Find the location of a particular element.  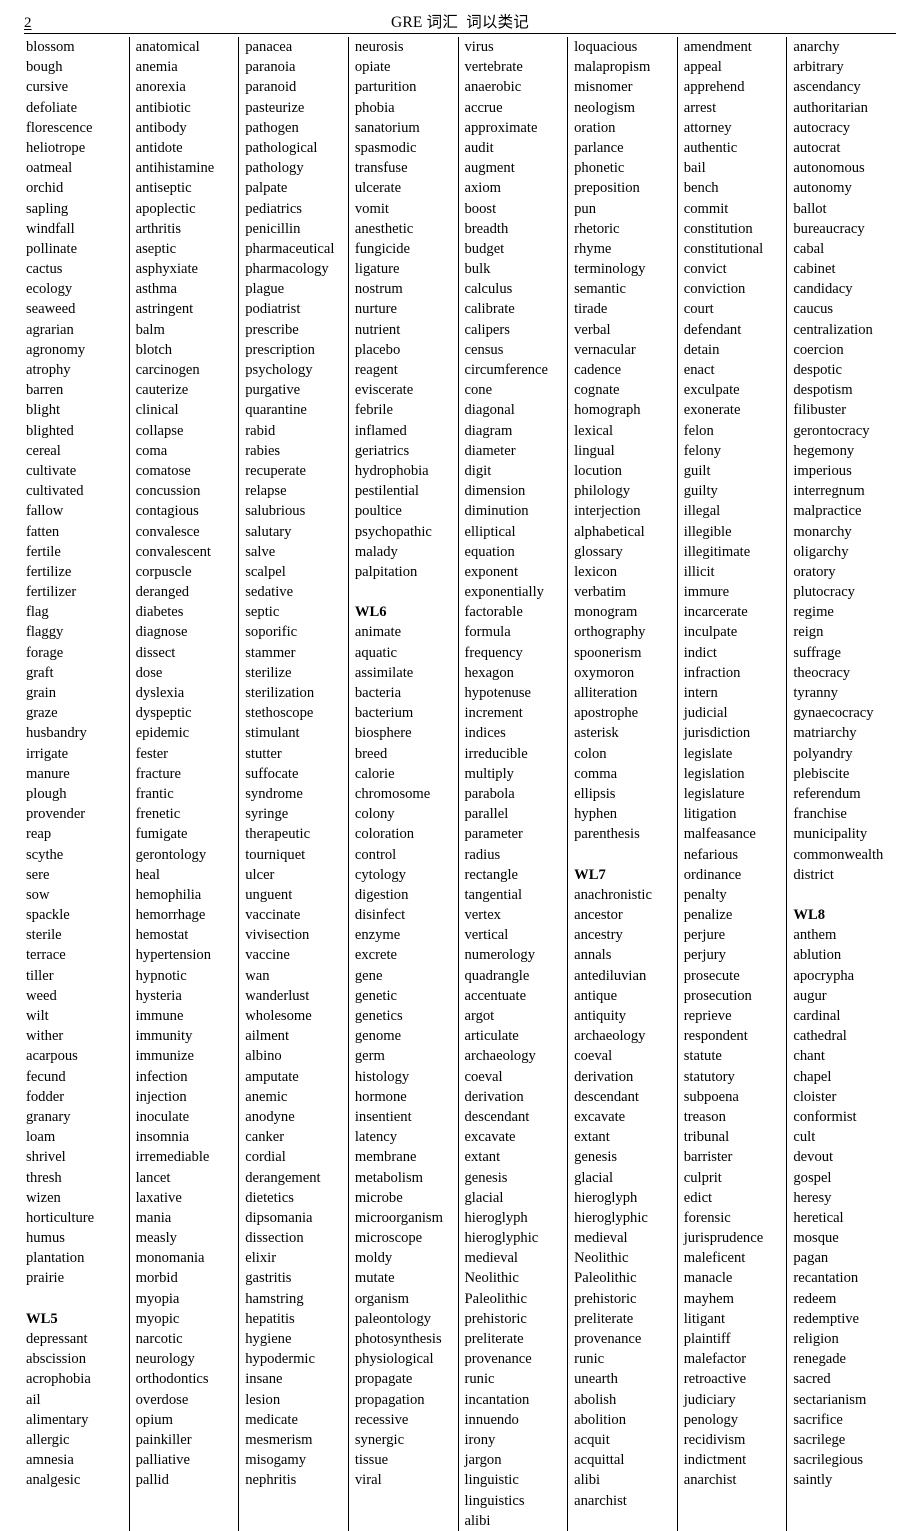

vocabulary-word: preliterate is located at coordinates (494, 1339).